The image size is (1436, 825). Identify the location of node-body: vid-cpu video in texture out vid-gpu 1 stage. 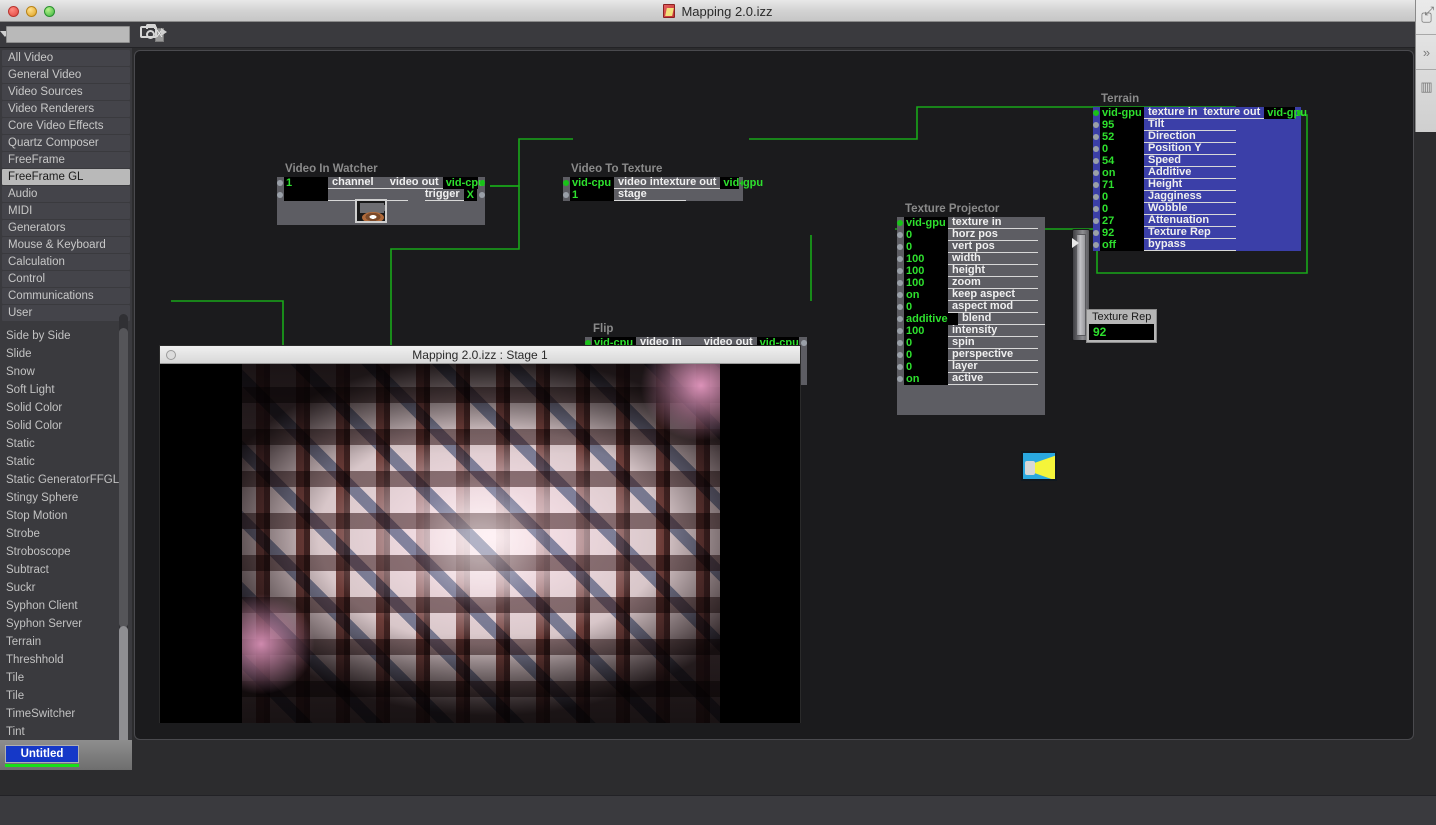
(663, 189).